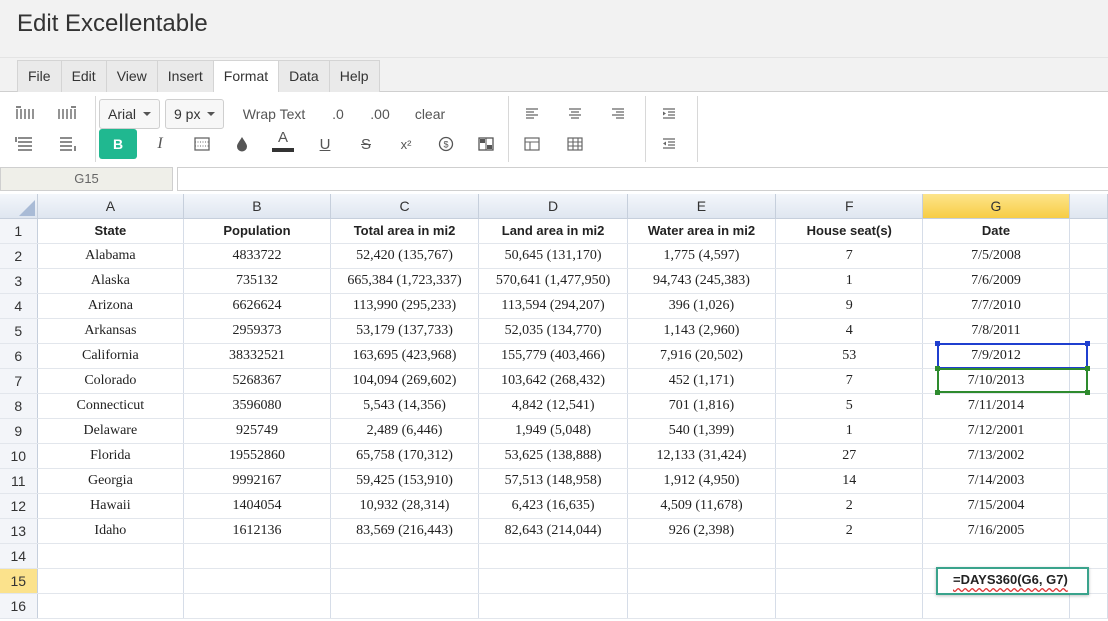  What do you see at coordinates (702, 331) in the screenshot?
I see `cell-e5: 1,143 (2,960)` at bounding box center [702, 331].